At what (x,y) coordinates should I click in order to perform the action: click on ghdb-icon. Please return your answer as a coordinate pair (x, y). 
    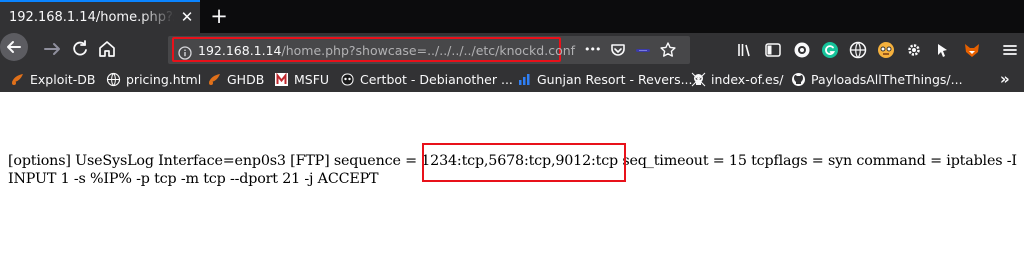
    Looking at the image, I should click on (214, 79).